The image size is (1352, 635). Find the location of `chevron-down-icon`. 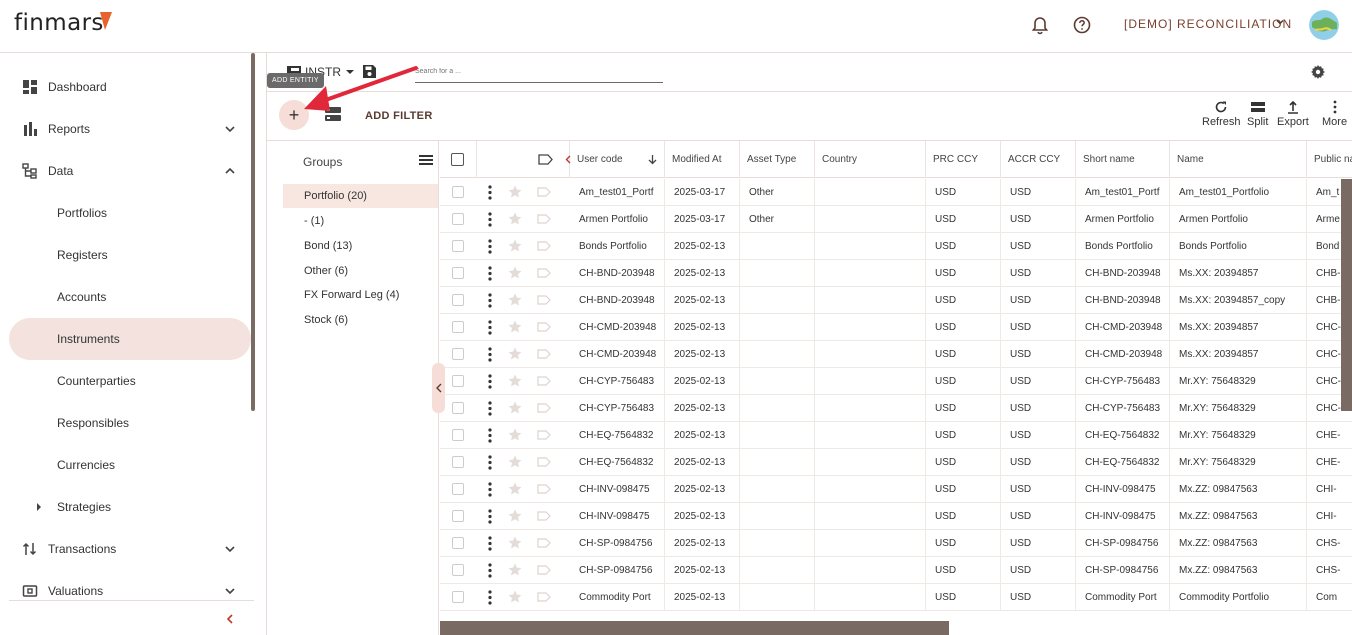

chevron-down-icon is located at coordinates (230, 129).